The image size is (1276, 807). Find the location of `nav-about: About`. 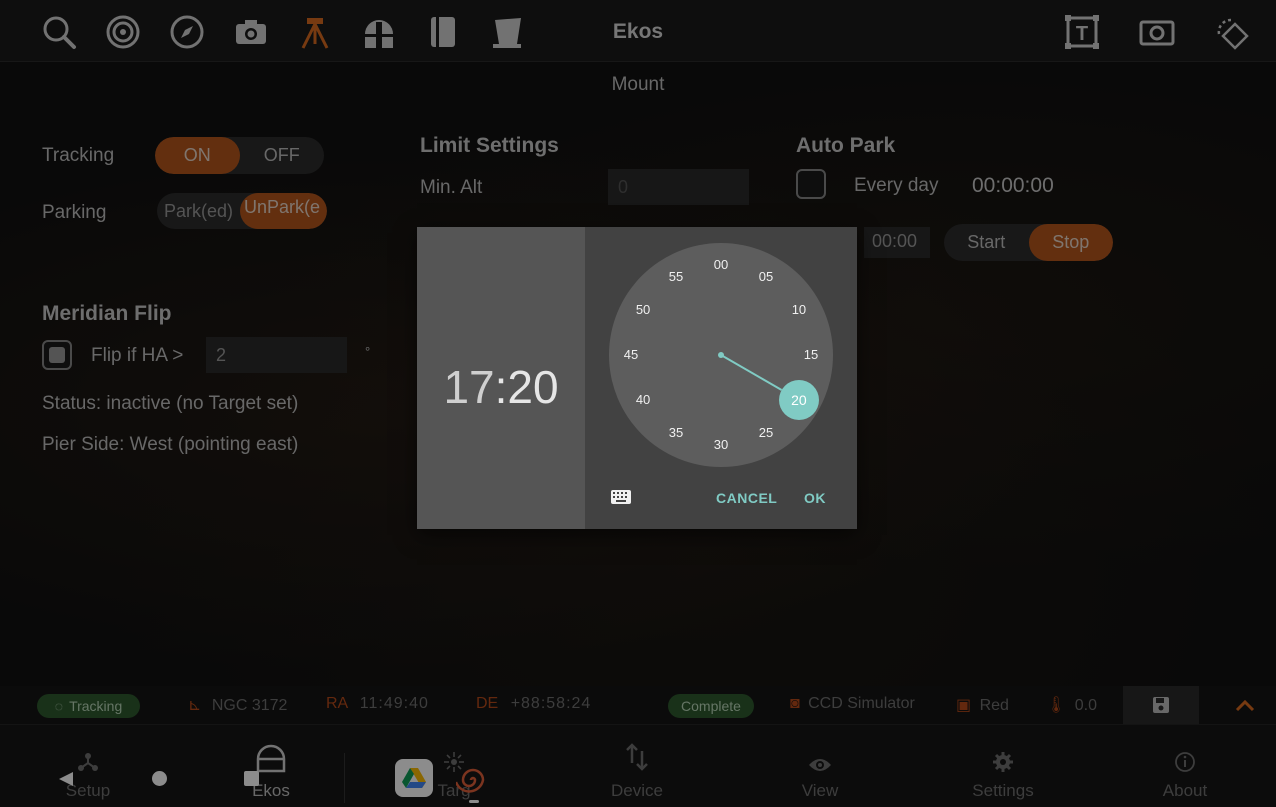

nav-about: About is located at coordinates (1185, 766).